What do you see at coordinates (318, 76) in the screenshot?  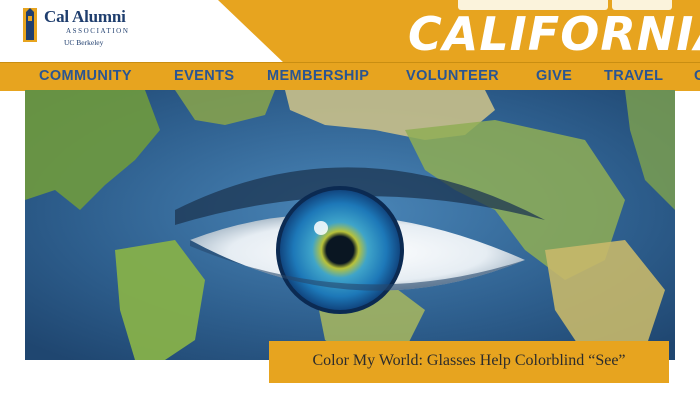 I see `nav-item-membership: MEMBERSHIP` at bounding box center [318, 76].